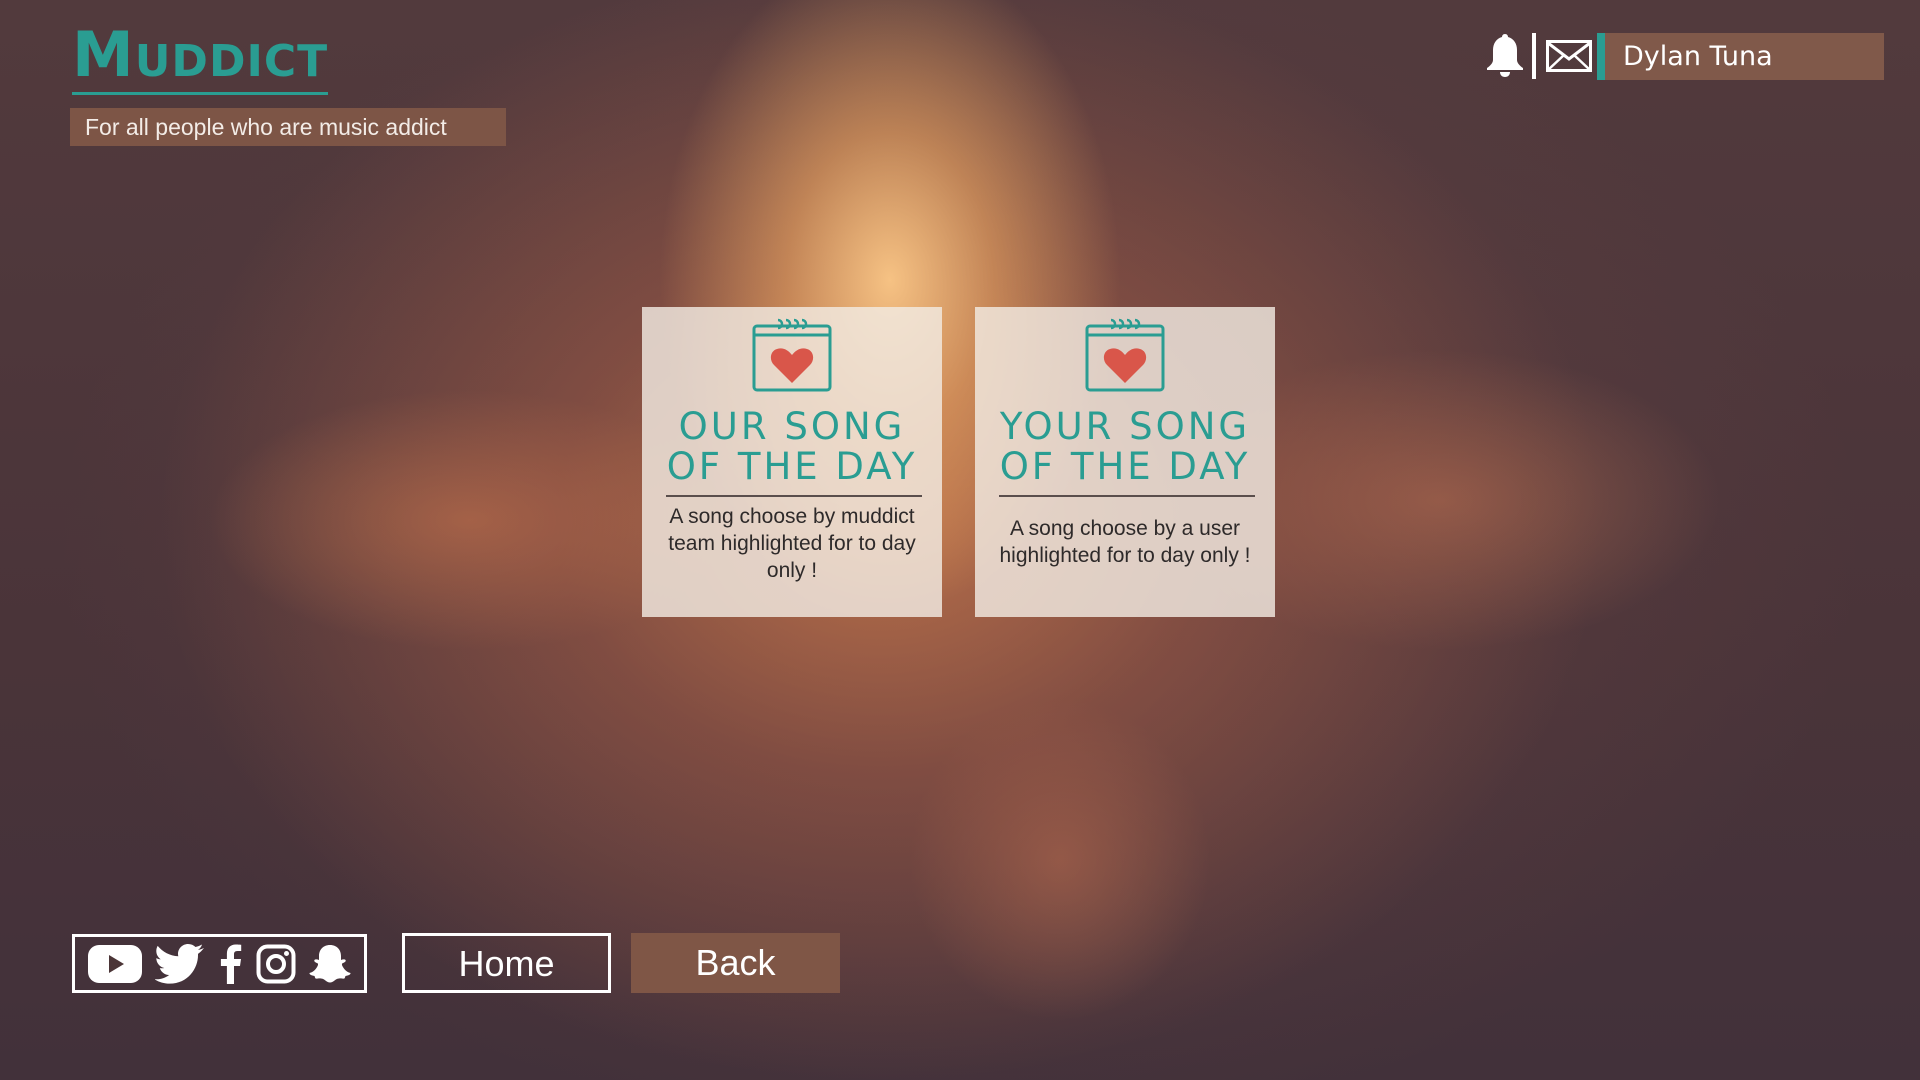 Image resolution: width=1920 pixels, height=1080 pixels. Describe the element at coordinates (1125, 426) in the screenshot. I see `card-title-line1: YOUR SONG` at that location.